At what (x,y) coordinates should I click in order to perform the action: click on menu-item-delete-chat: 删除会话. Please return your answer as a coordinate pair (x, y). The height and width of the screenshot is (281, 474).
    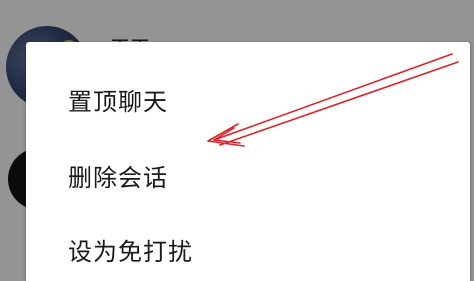
    Looking at the image, I should click on (118, 175).